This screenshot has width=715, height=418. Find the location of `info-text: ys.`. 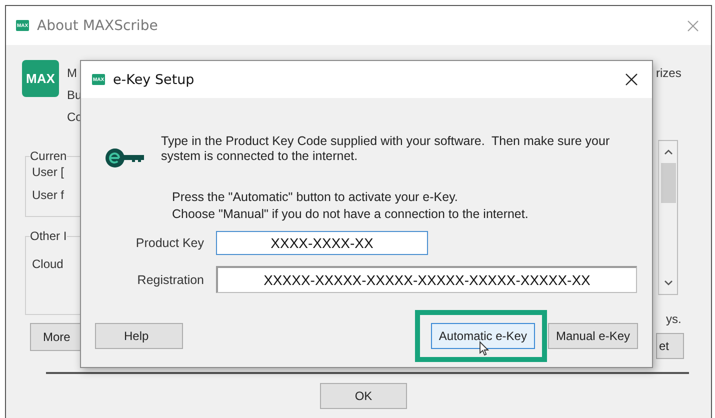

info-text: ys. is located at coordinates (674, 319).